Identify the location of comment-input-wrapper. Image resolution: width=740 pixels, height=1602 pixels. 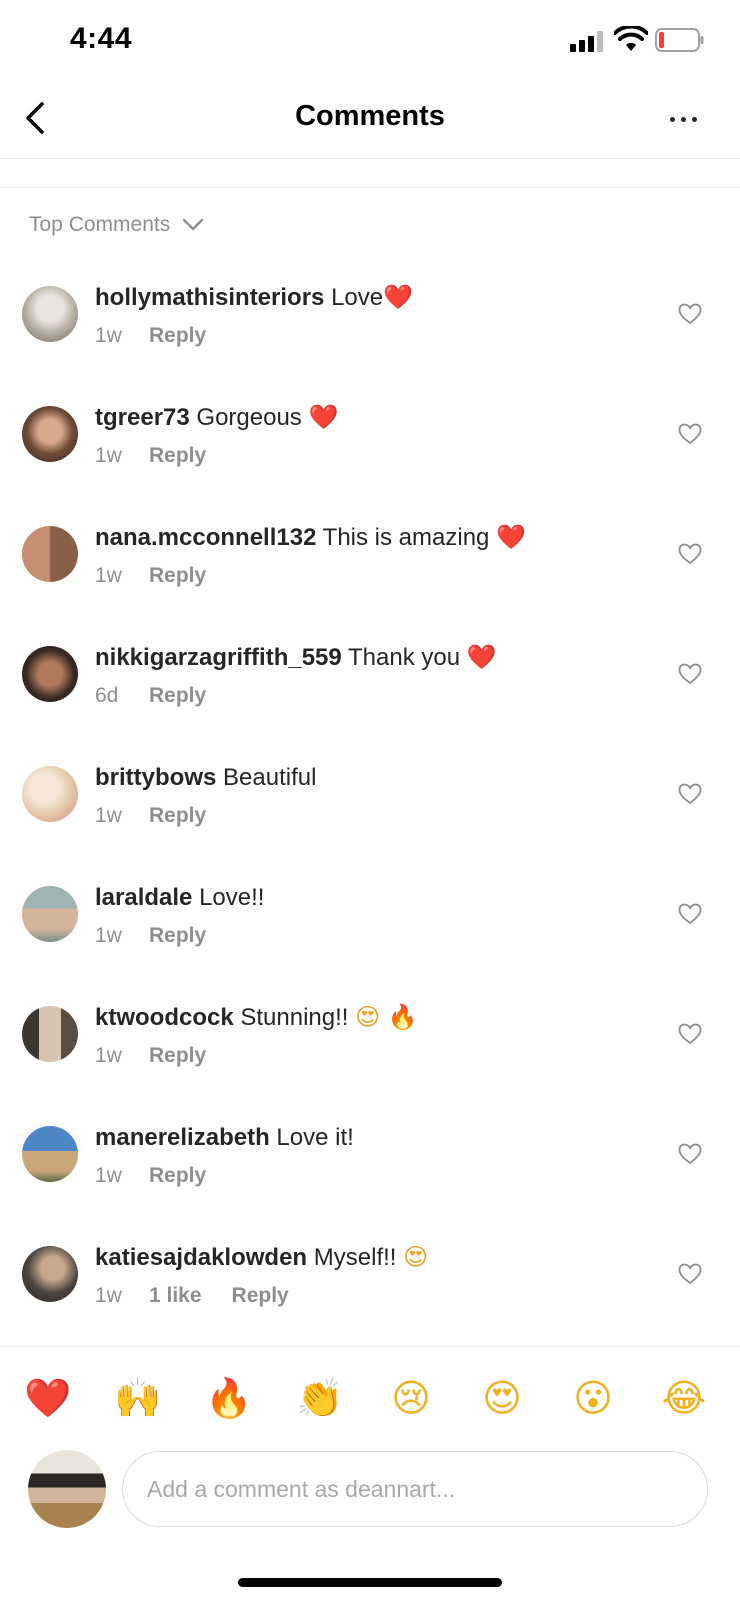
(415, 1489).